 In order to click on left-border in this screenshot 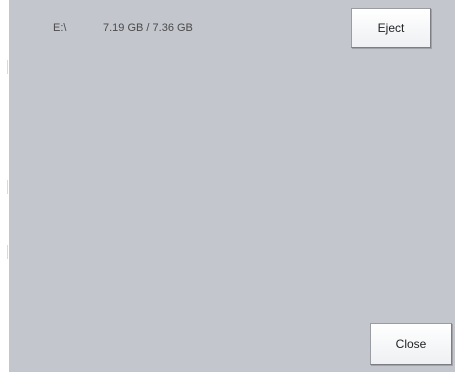, I will do `click(4, 188)`.